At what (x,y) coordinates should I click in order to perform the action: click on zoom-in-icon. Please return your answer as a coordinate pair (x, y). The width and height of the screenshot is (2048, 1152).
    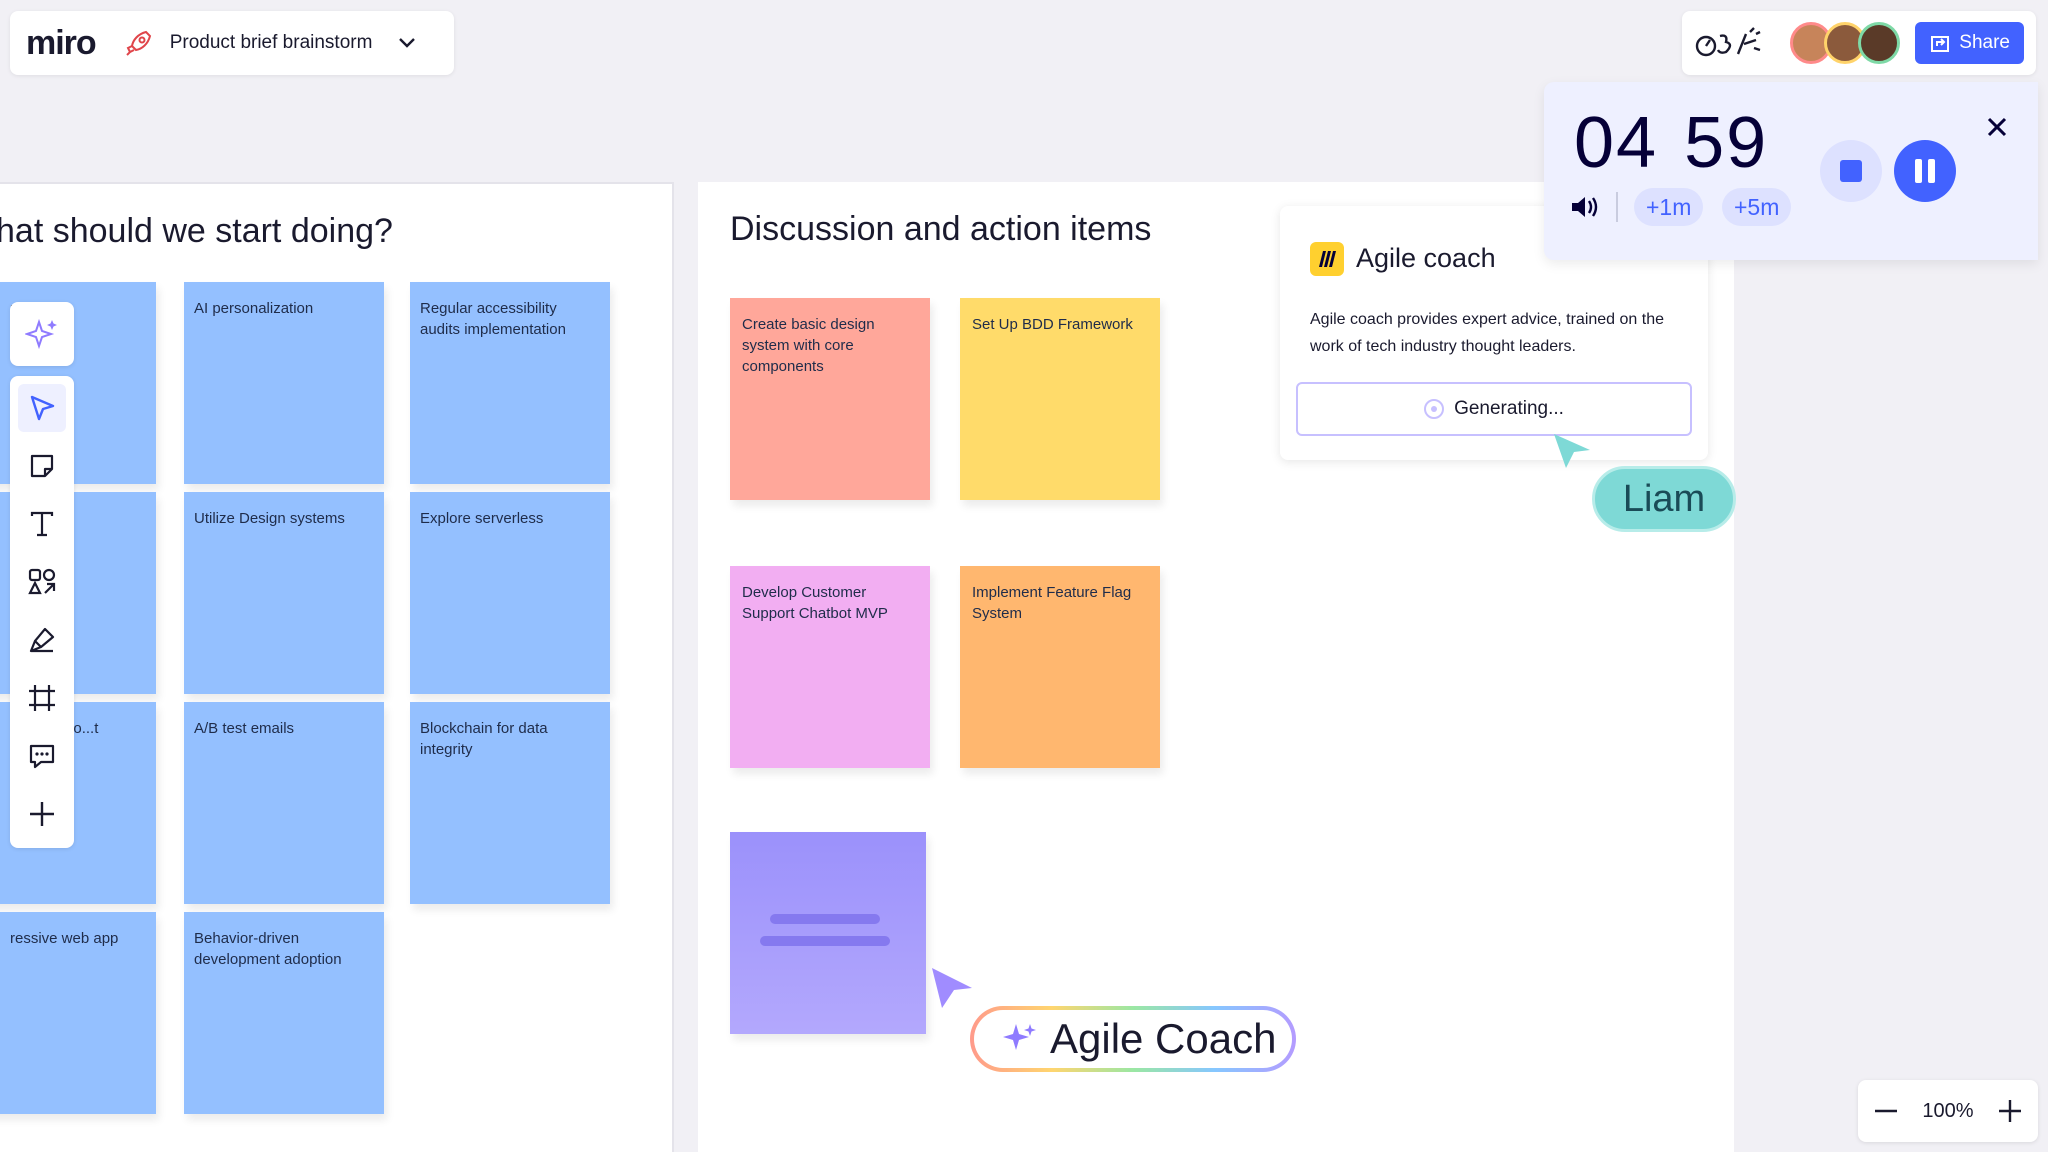
    Looking at the image, I should click on (2010, 1111).